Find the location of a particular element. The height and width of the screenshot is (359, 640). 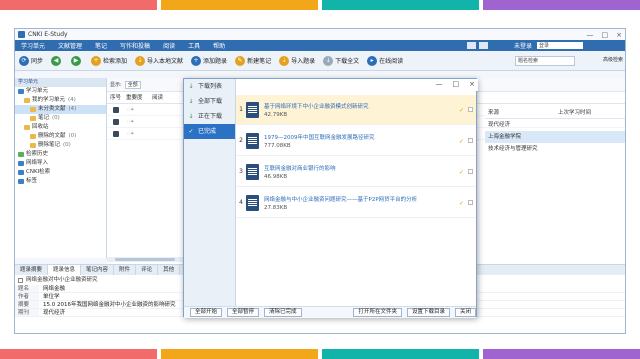

download-item-name: 1979—2009年中国互联网金融发展路径研究 is located at coordinates (319, 137).